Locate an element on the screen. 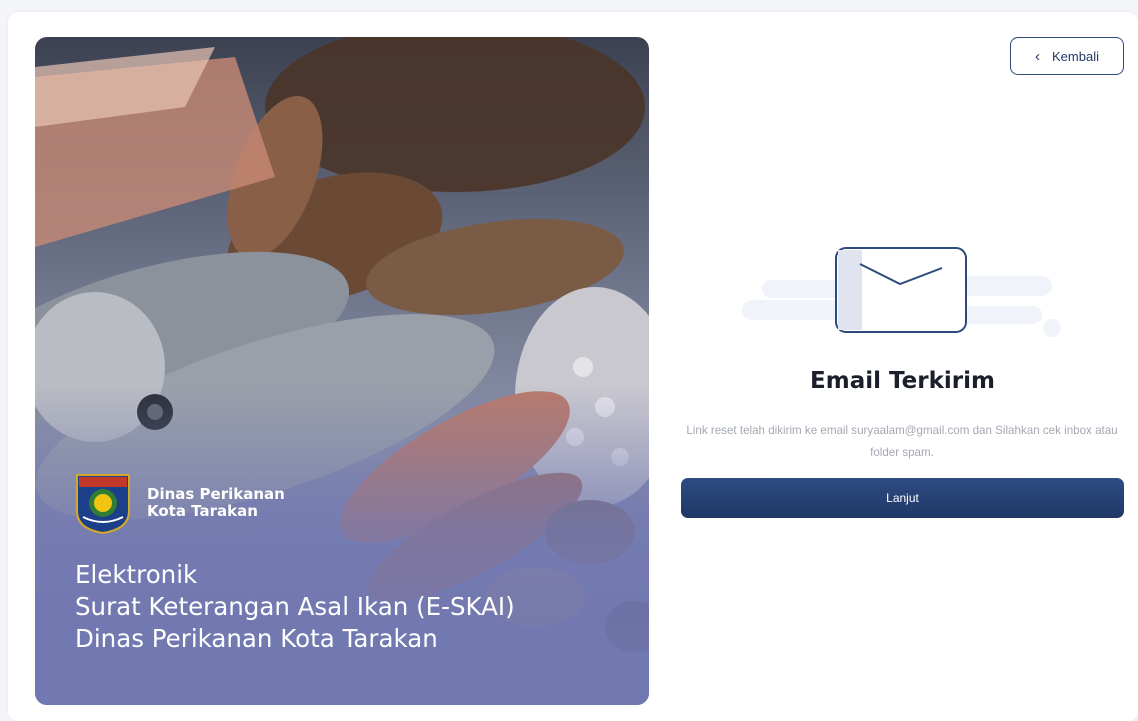 This screenshot has width=1138, height=721. org-name: Dinas Perikanan Kota Tarakan is located at coordinates (216, 503).